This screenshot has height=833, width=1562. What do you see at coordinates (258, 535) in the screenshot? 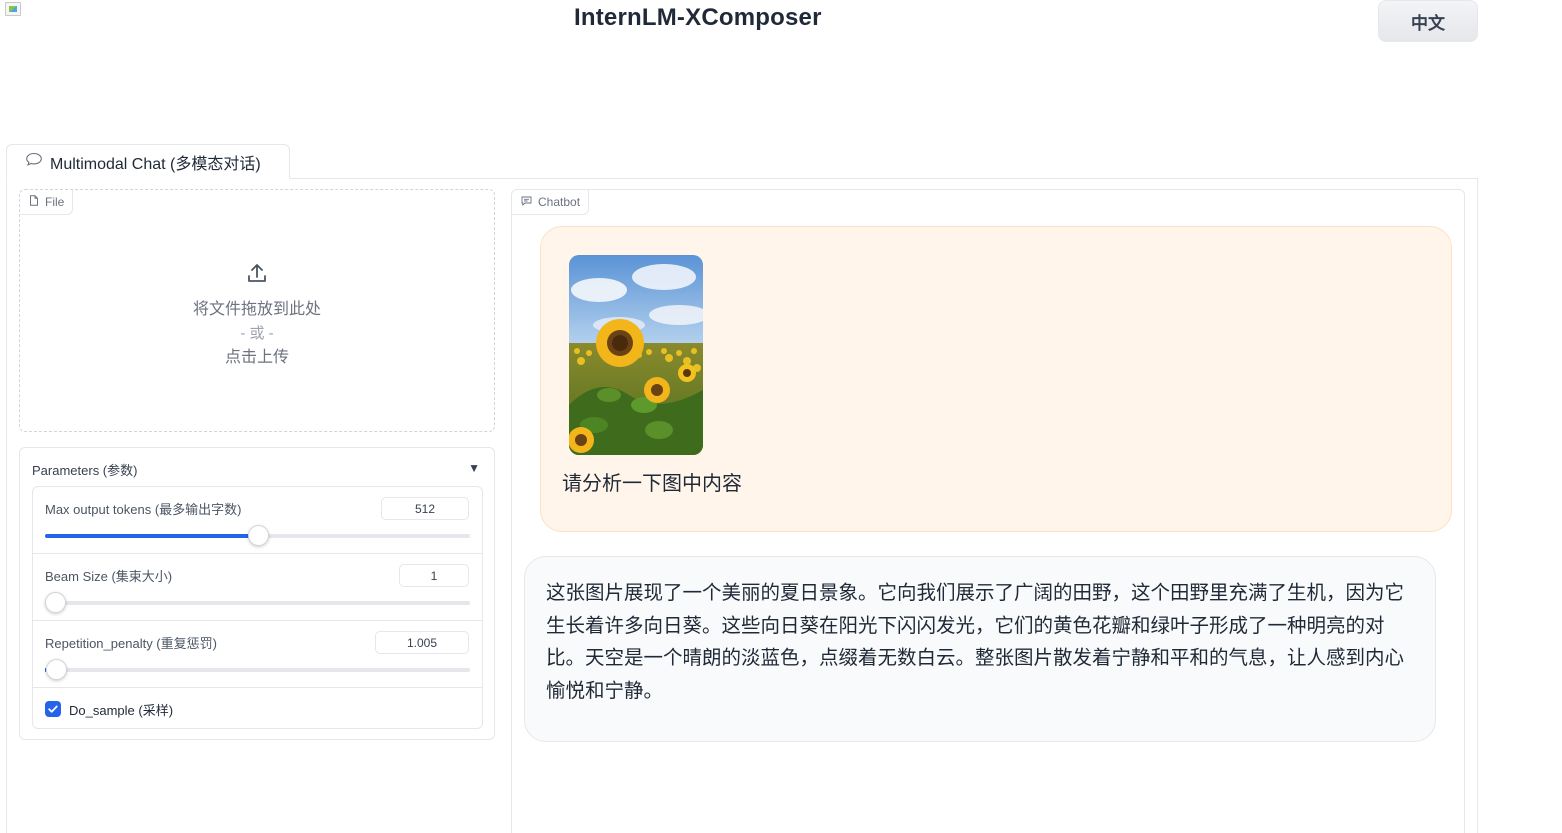
I see `max-tokens-thumb` at bounding box center [258, 535].